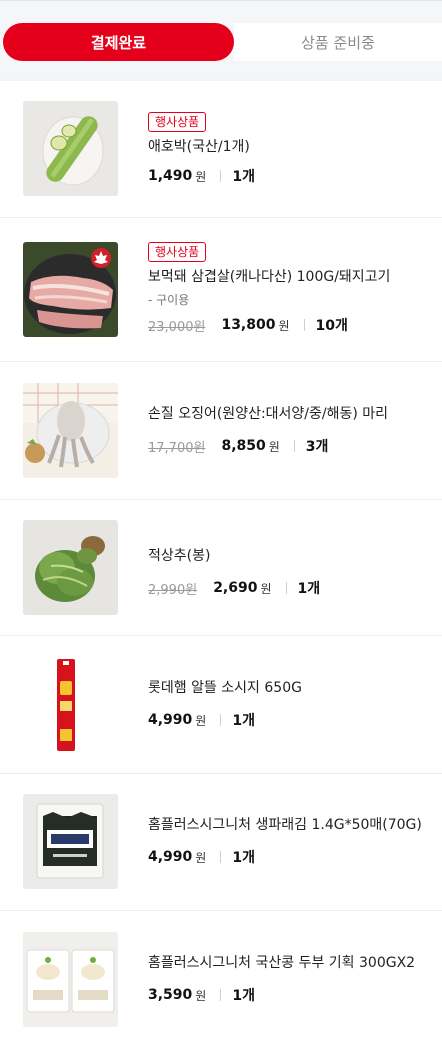  I want to click on product-image-tofu, so click(70, 979).